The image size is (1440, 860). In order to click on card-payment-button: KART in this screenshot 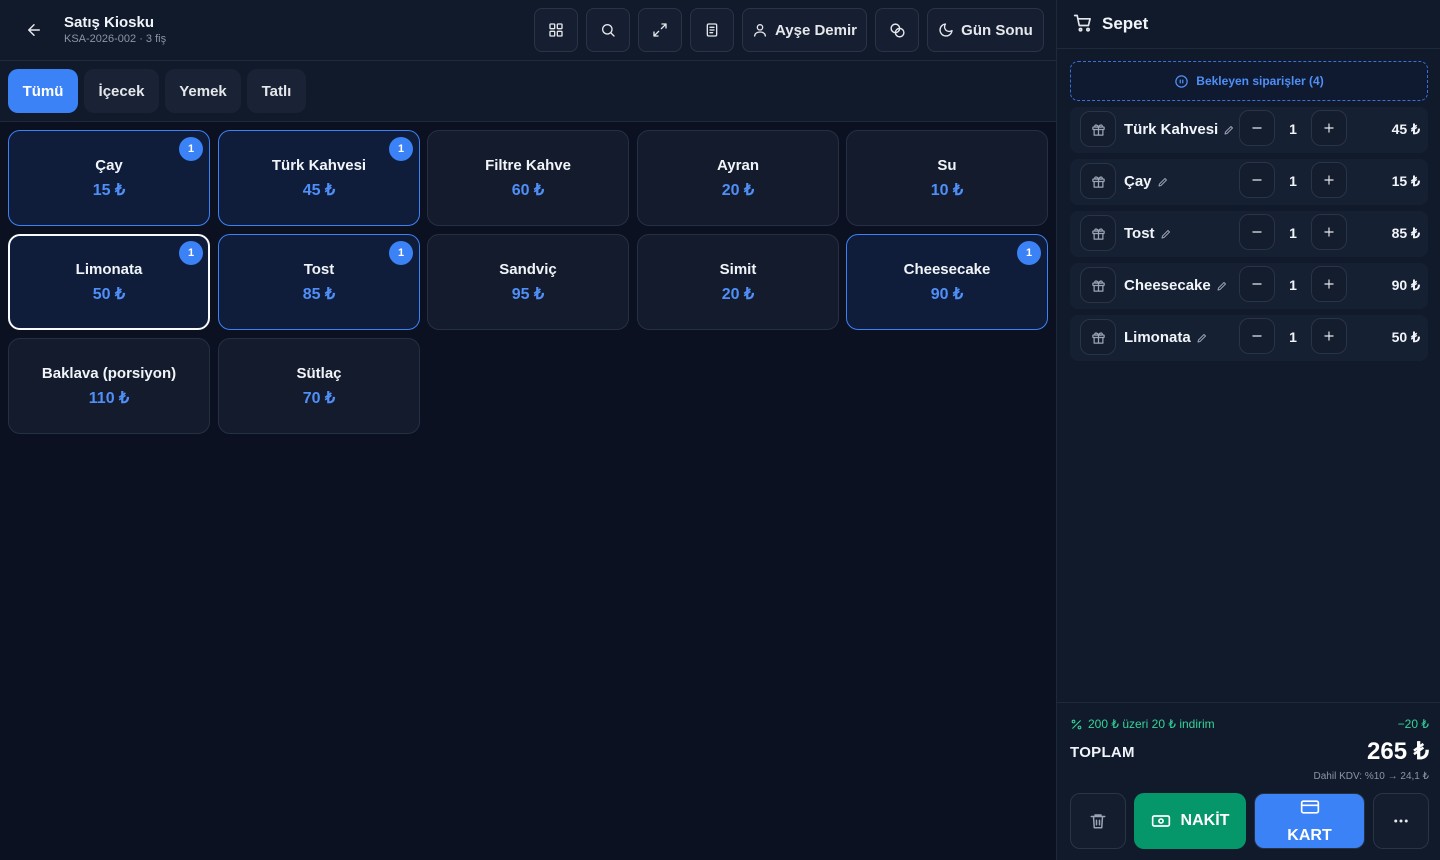, I will do `click(1309, 821)`.